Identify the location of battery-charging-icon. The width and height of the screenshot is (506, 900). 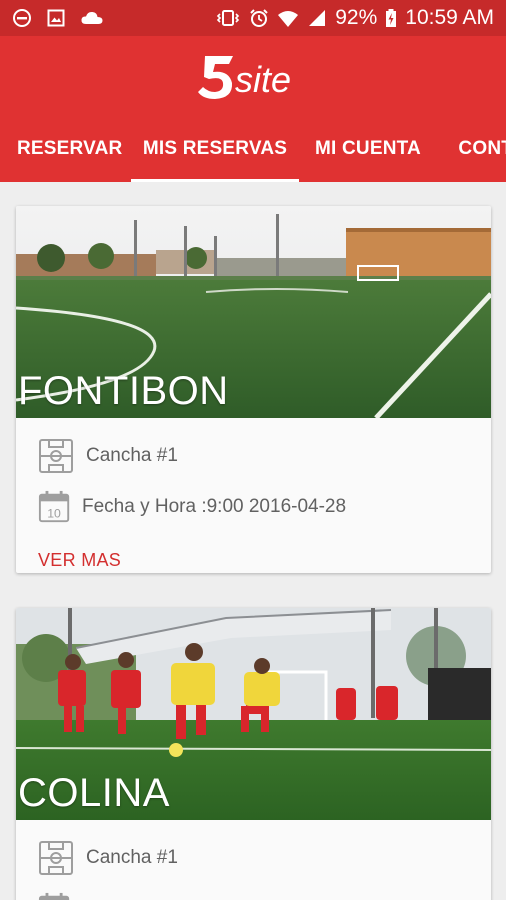
(391, 18).